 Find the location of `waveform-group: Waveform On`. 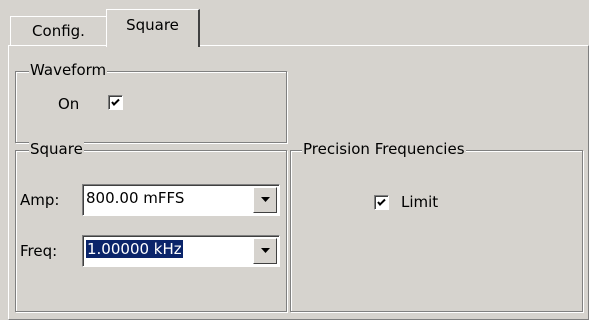

waveform-group: Waveform On is located at coordinates (151, 102).